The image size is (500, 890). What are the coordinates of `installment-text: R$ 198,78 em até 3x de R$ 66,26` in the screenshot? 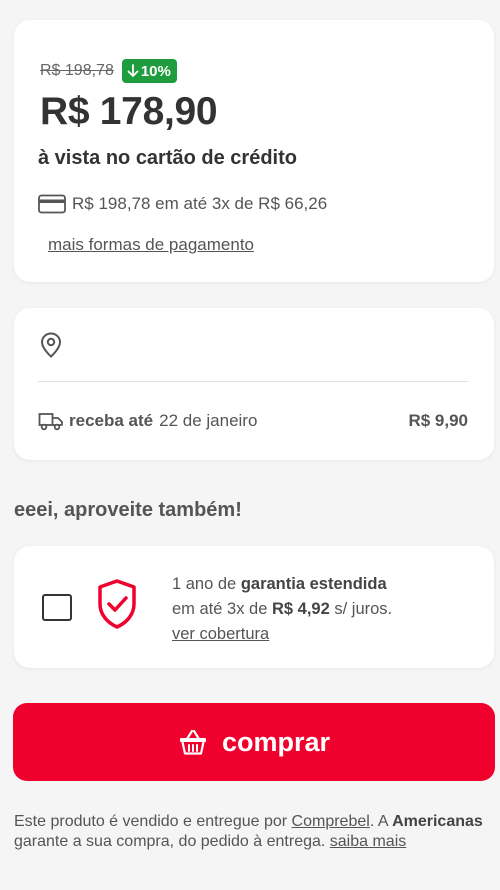 It's located at (200, 203).